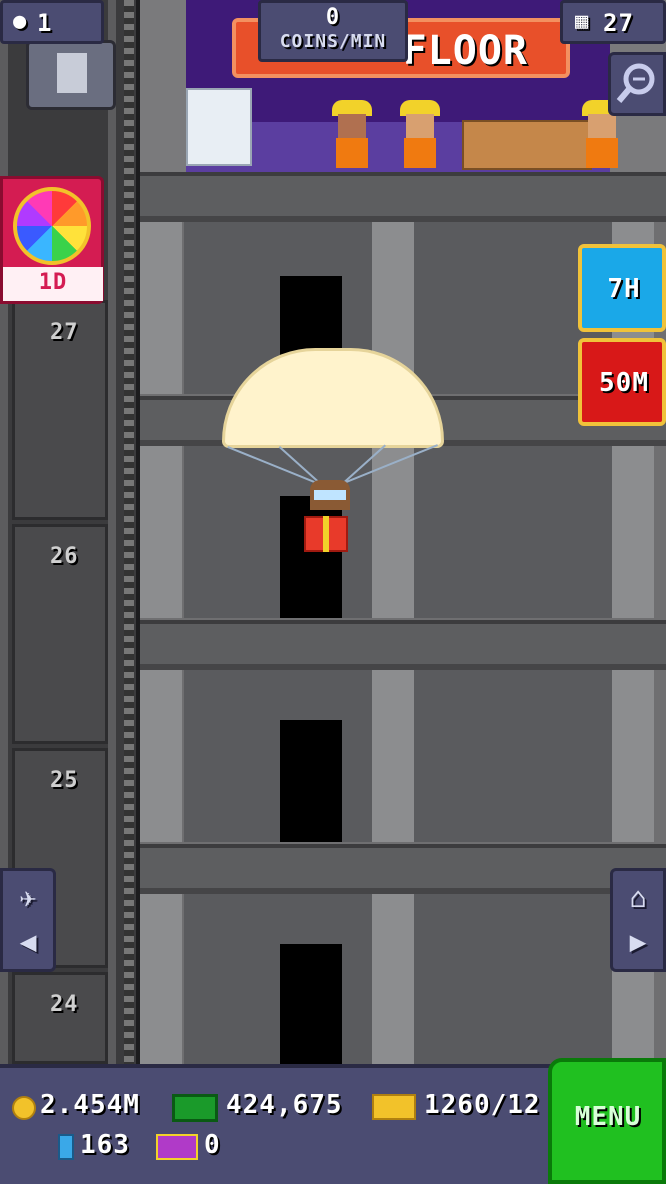 This screenshot has height=1184, width=666. I want to click on home-icon: ⌂, so click(638, 897).